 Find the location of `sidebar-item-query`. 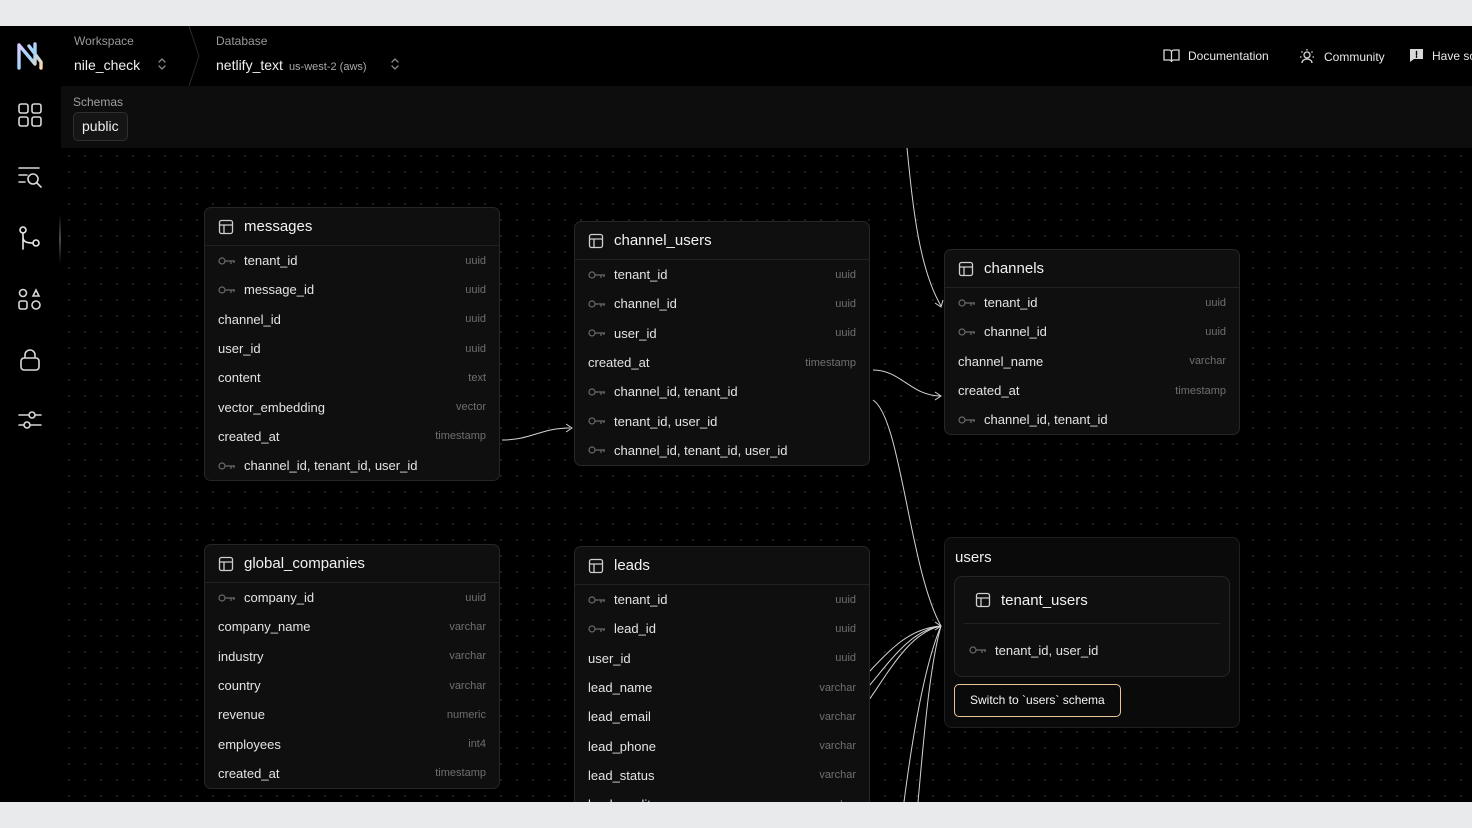

sidebar-item-query is located at coordinates (30, 176).